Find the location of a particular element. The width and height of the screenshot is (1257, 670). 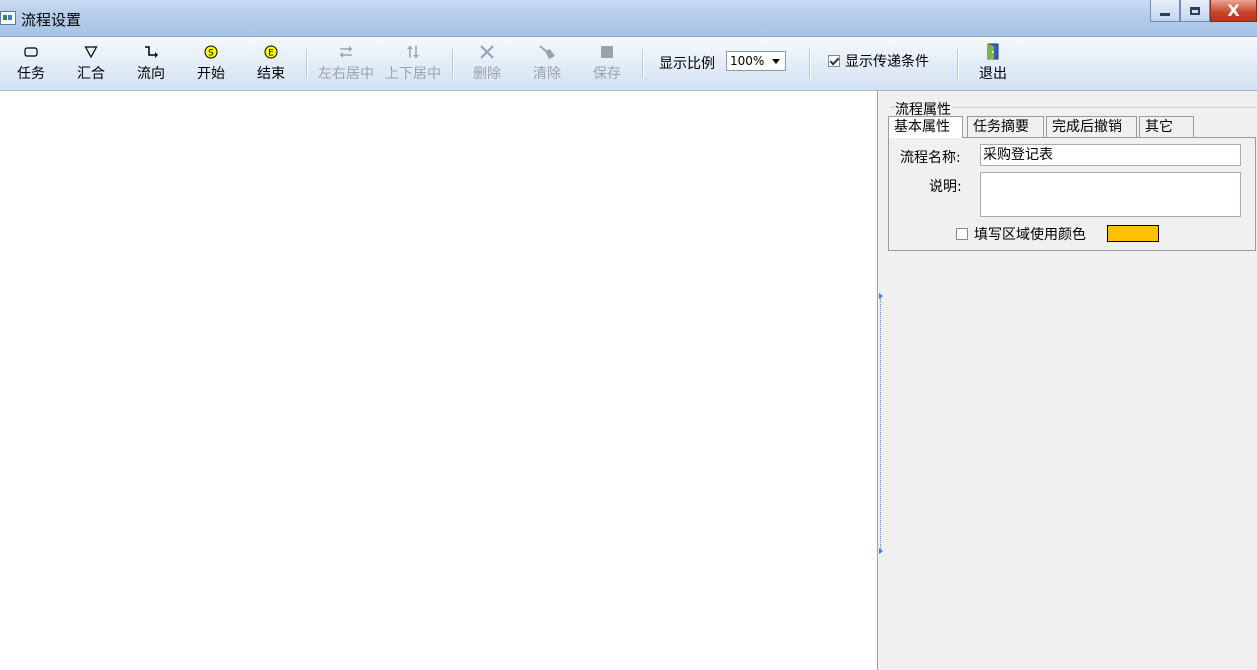

fill-color-checkbox is located at coordinates (962, 234).